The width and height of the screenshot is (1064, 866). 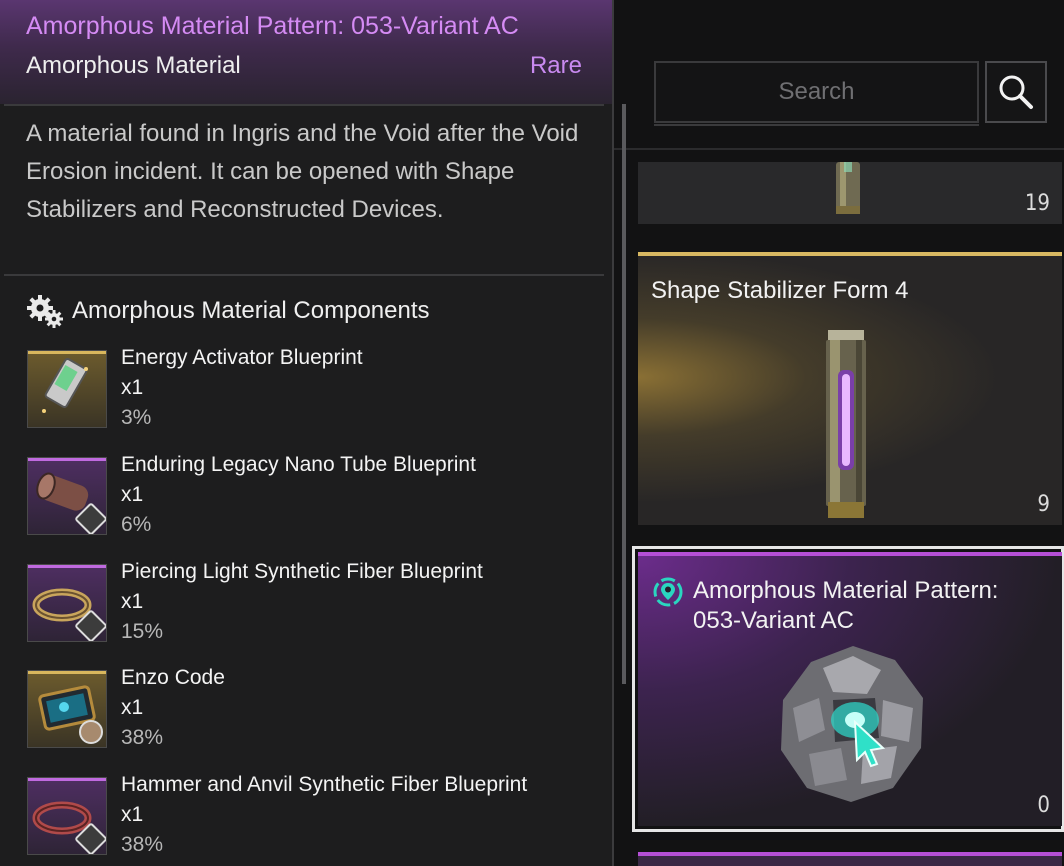 What do you see at coordinates (67, 389) in the screenshot?
I see `energy-activator-icon` at bounding box center [67, 389].